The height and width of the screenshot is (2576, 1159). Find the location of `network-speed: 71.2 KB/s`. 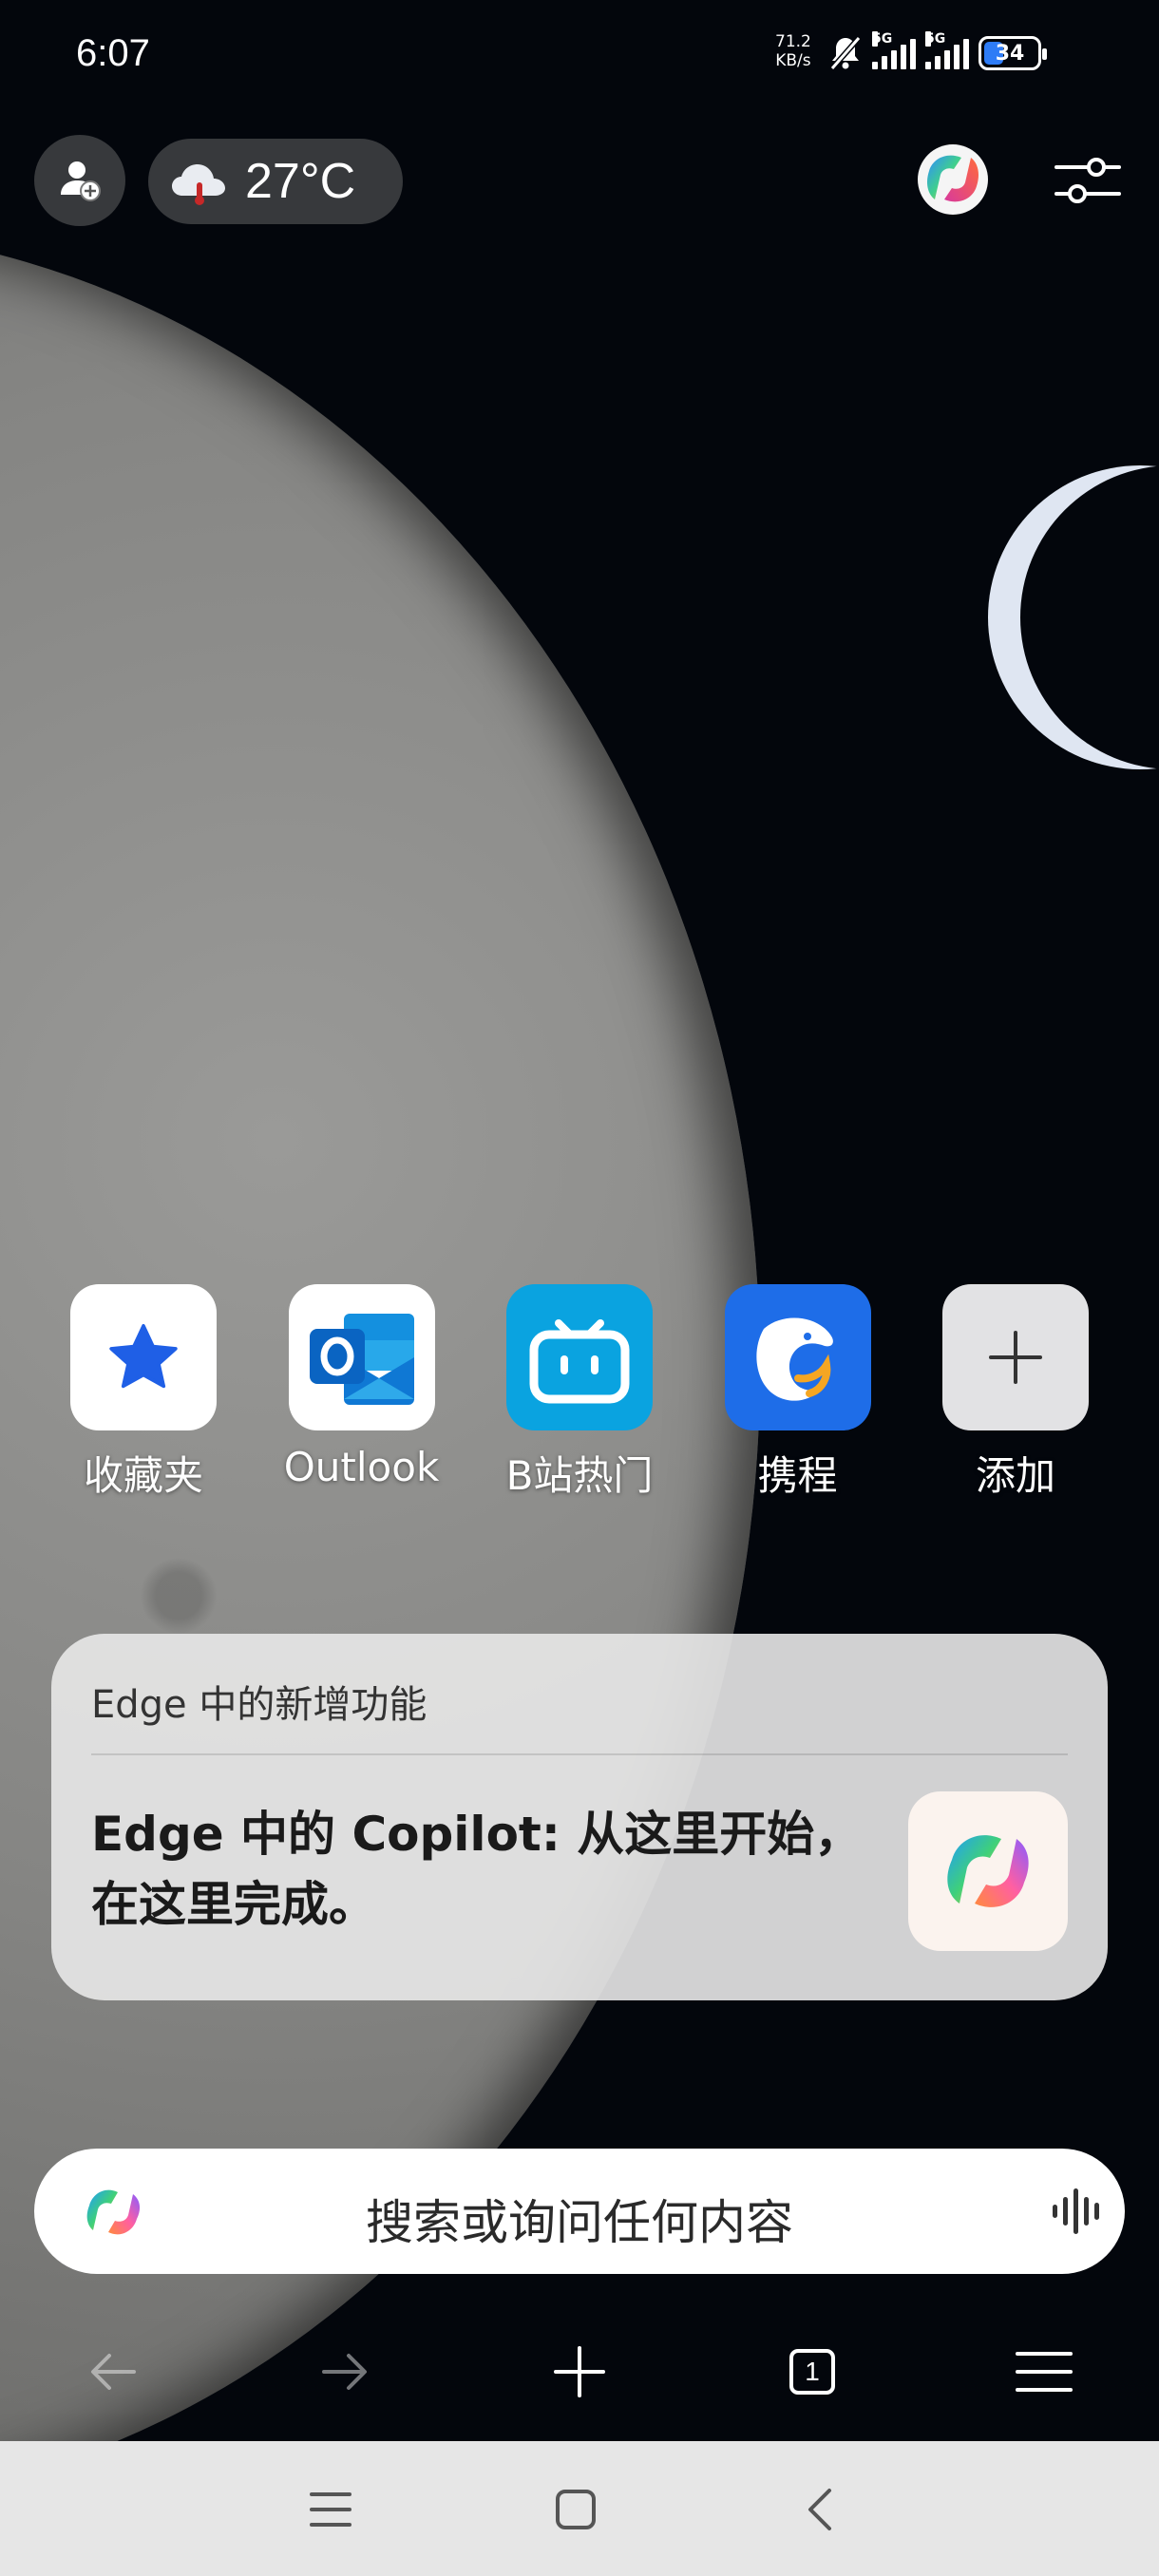

network-speed: 71.2 KB/s is located at coordinates (793, 51).